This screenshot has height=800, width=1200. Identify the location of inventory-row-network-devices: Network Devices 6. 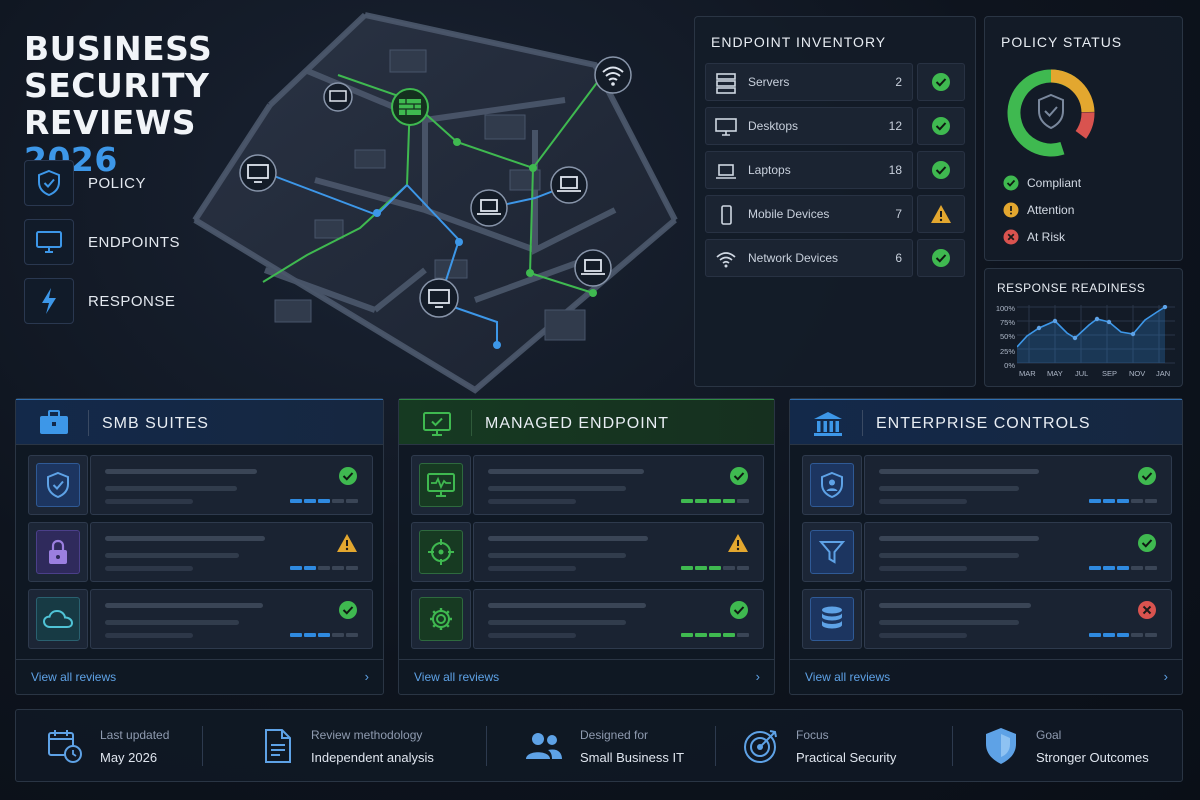
(835, 258).